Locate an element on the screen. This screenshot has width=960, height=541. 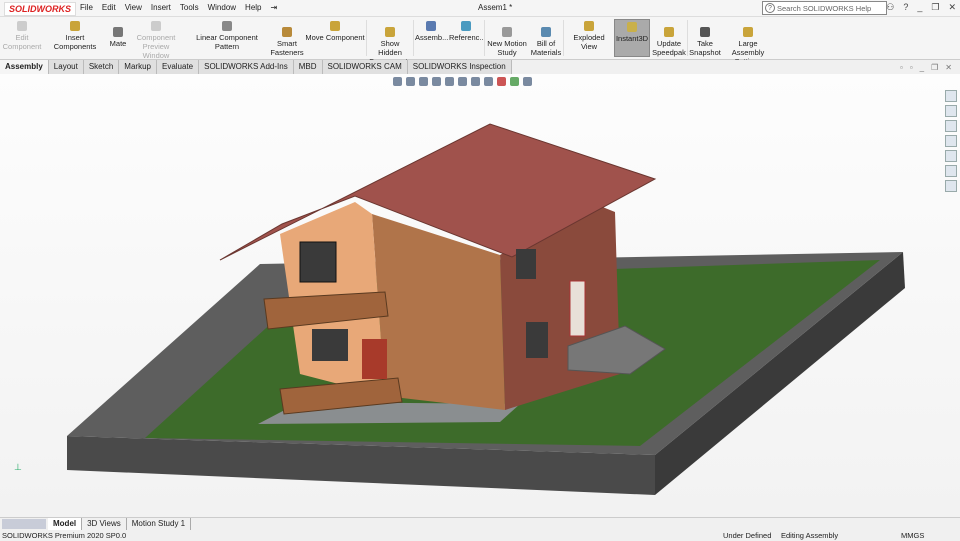
label: Smart Fasteners is located at coordinates (287, 48).